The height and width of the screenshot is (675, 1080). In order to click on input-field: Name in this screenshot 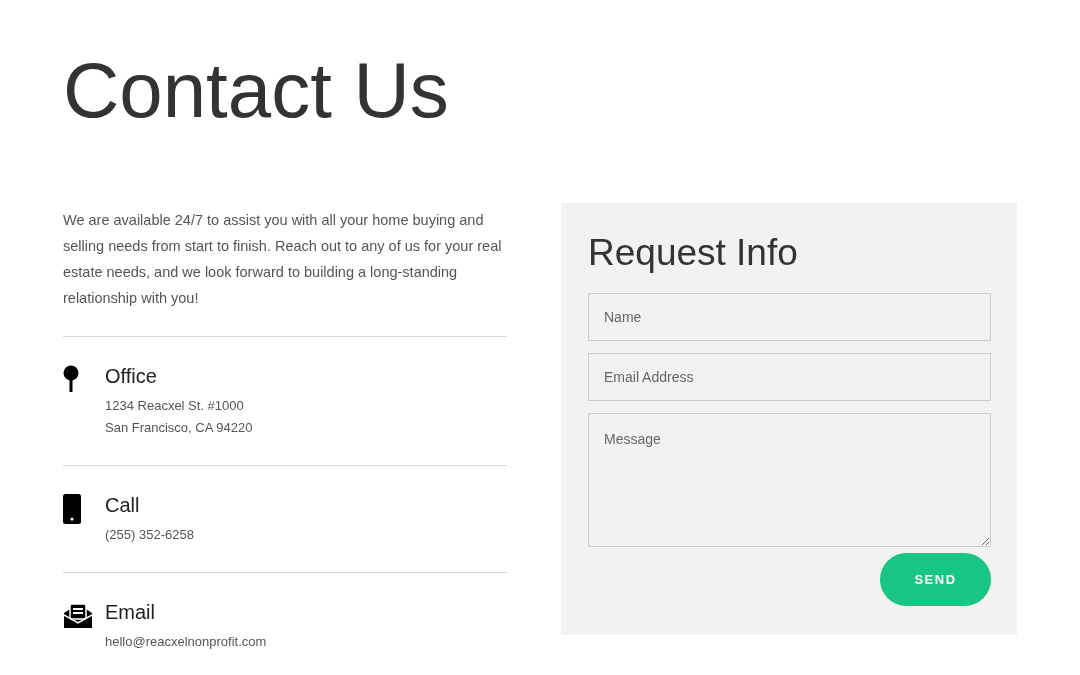, I will do `click(789, 316)`.